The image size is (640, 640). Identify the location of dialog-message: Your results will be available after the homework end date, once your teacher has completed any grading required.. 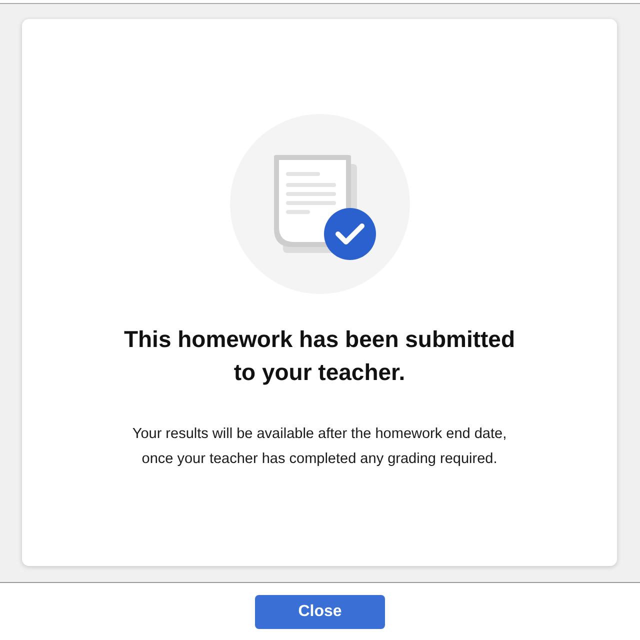
(319, 447).